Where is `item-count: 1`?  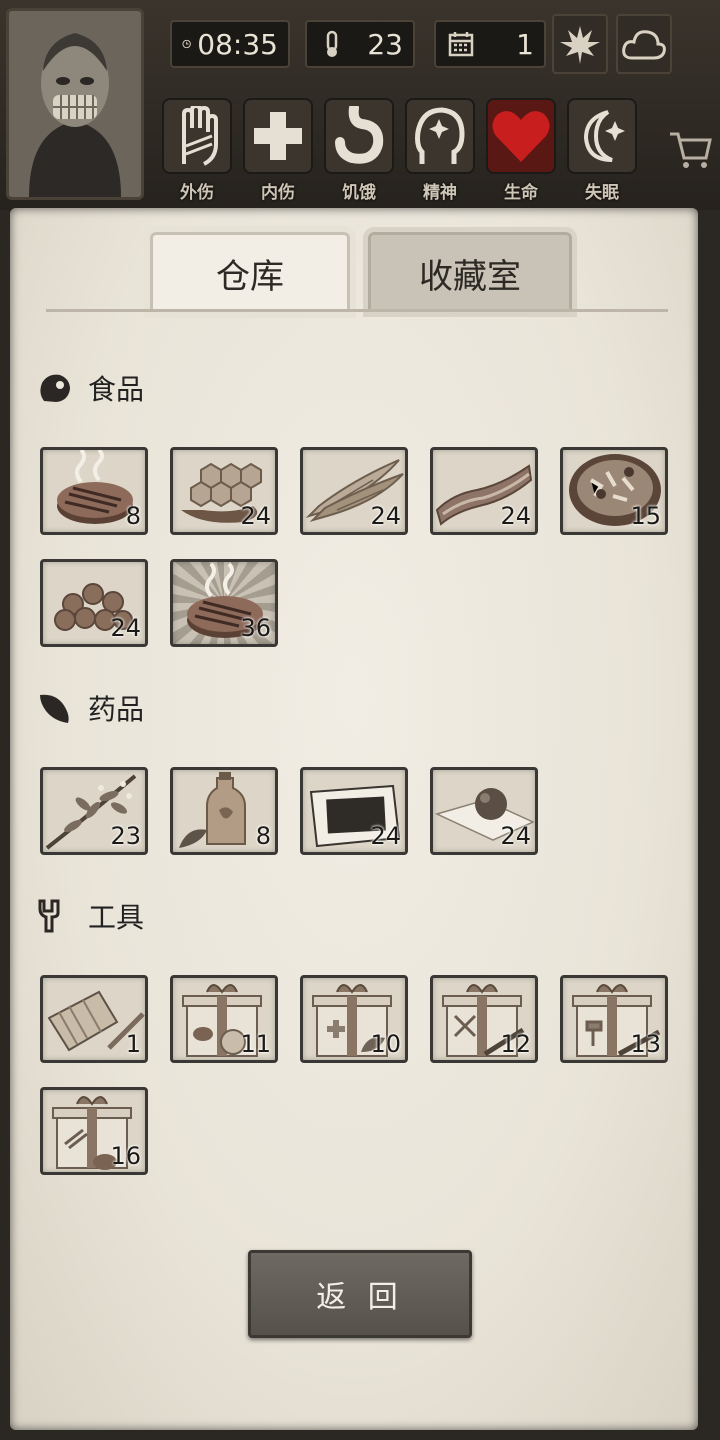
item-count: 1 is located at coordinates (133, 1044).